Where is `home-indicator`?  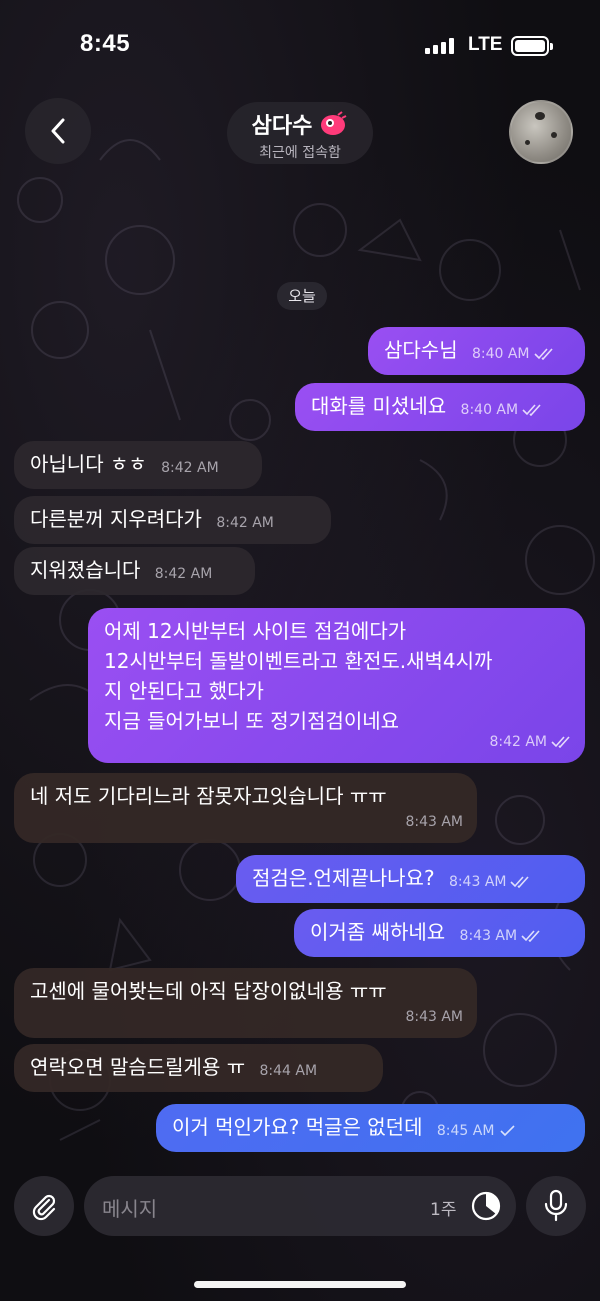 home-indicator is located at coordinates (300, 1284).